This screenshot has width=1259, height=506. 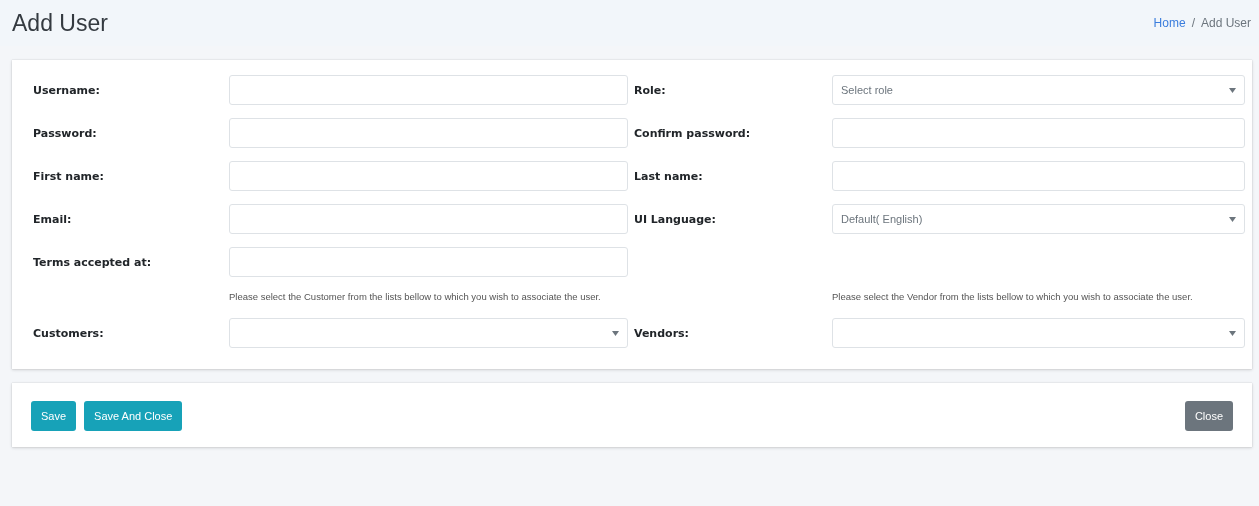 I want to click on field-label: Email:, so click(x=53, y=219).